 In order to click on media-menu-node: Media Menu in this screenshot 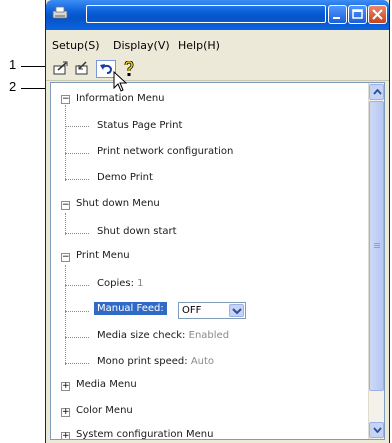, I will do `click(106, 384)`.